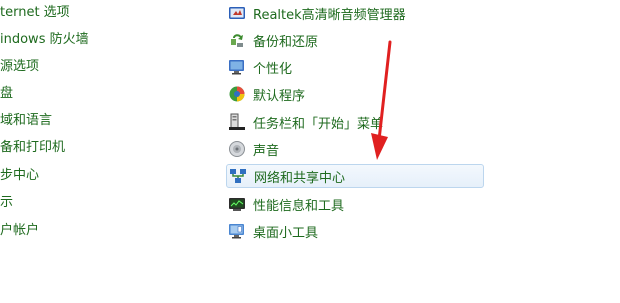 The height and width of the screenshot is (303, 620). Describe the element at coordinates (237, 13) in the screenshot. I see `realtek-audio-icon` at that location.